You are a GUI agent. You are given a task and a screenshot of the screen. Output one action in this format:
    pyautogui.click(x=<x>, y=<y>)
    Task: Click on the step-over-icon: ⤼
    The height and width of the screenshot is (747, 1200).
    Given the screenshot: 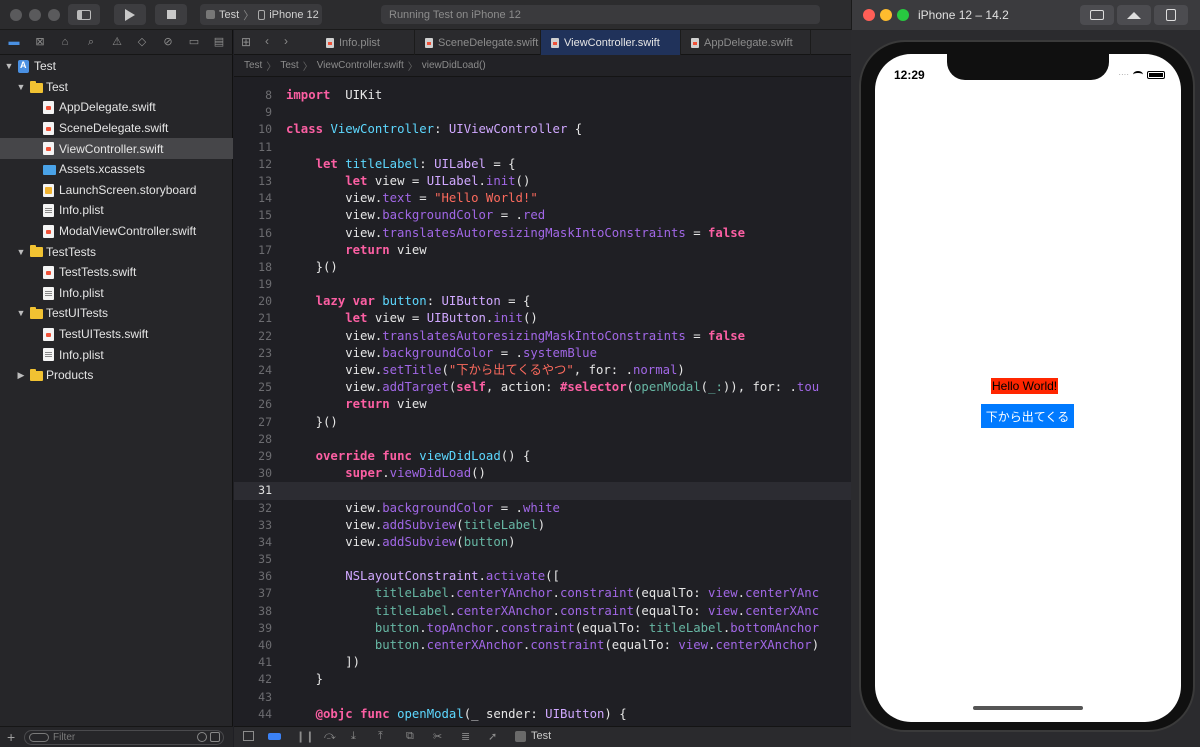 What is the action you would take?
    pyautogui.click(x=330, y=736)
    